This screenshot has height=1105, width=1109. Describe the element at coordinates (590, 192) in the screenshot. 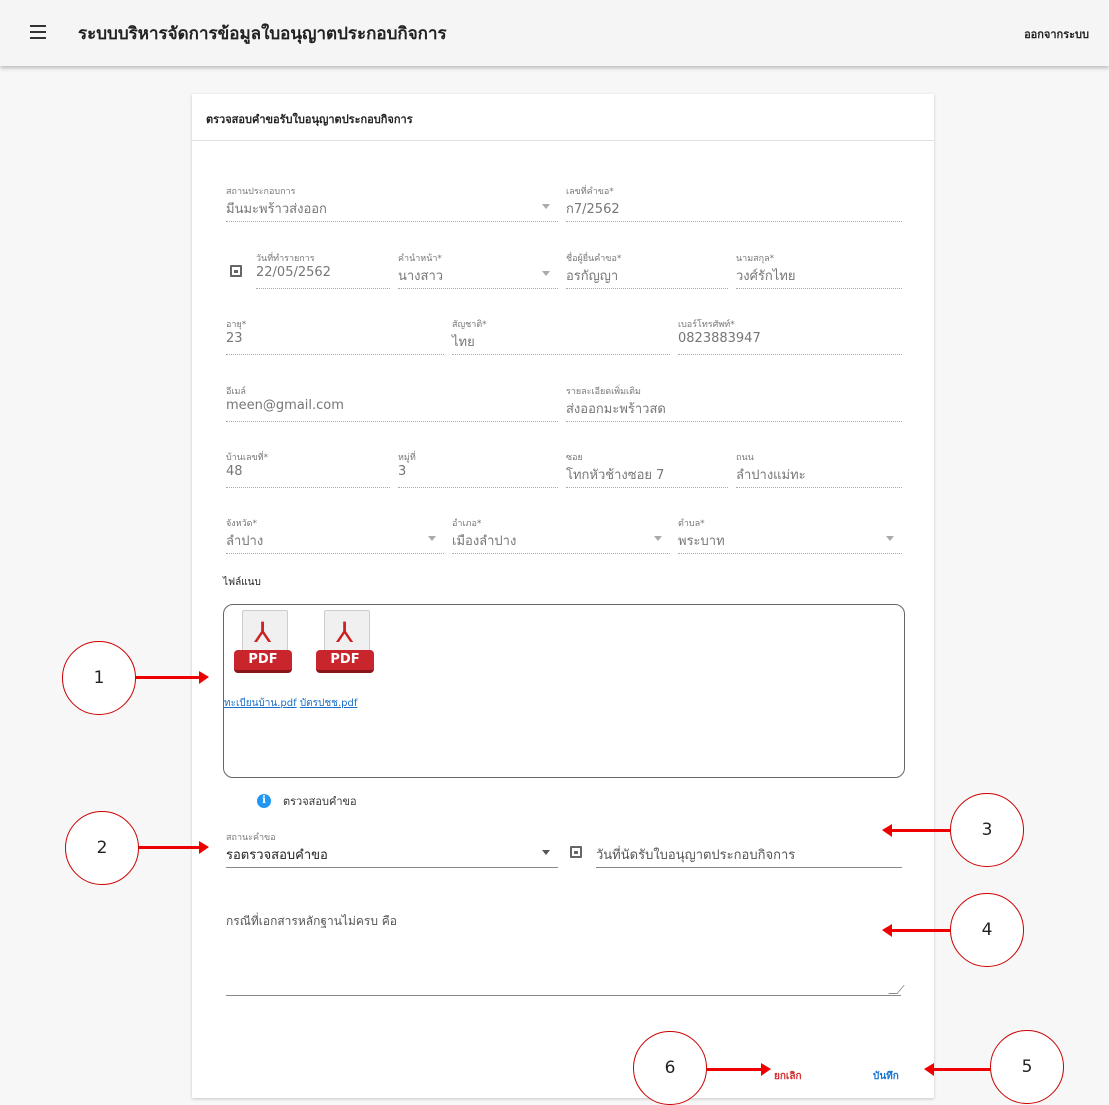

I see `request-no-label: เลขที่คำขอ*` at that location.